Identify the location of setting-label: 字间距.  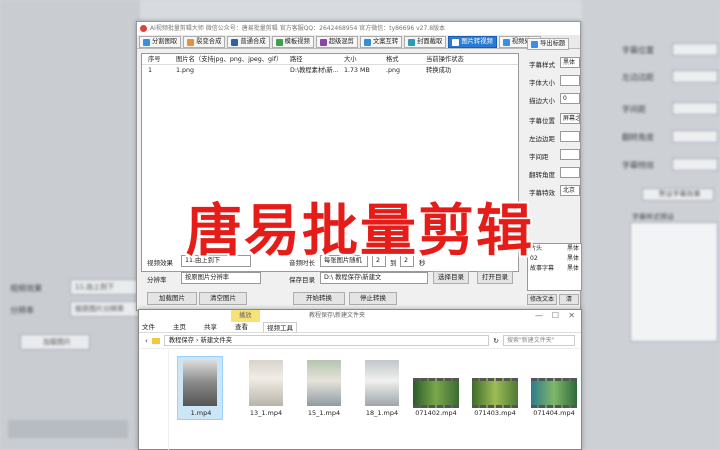
(539, 157).